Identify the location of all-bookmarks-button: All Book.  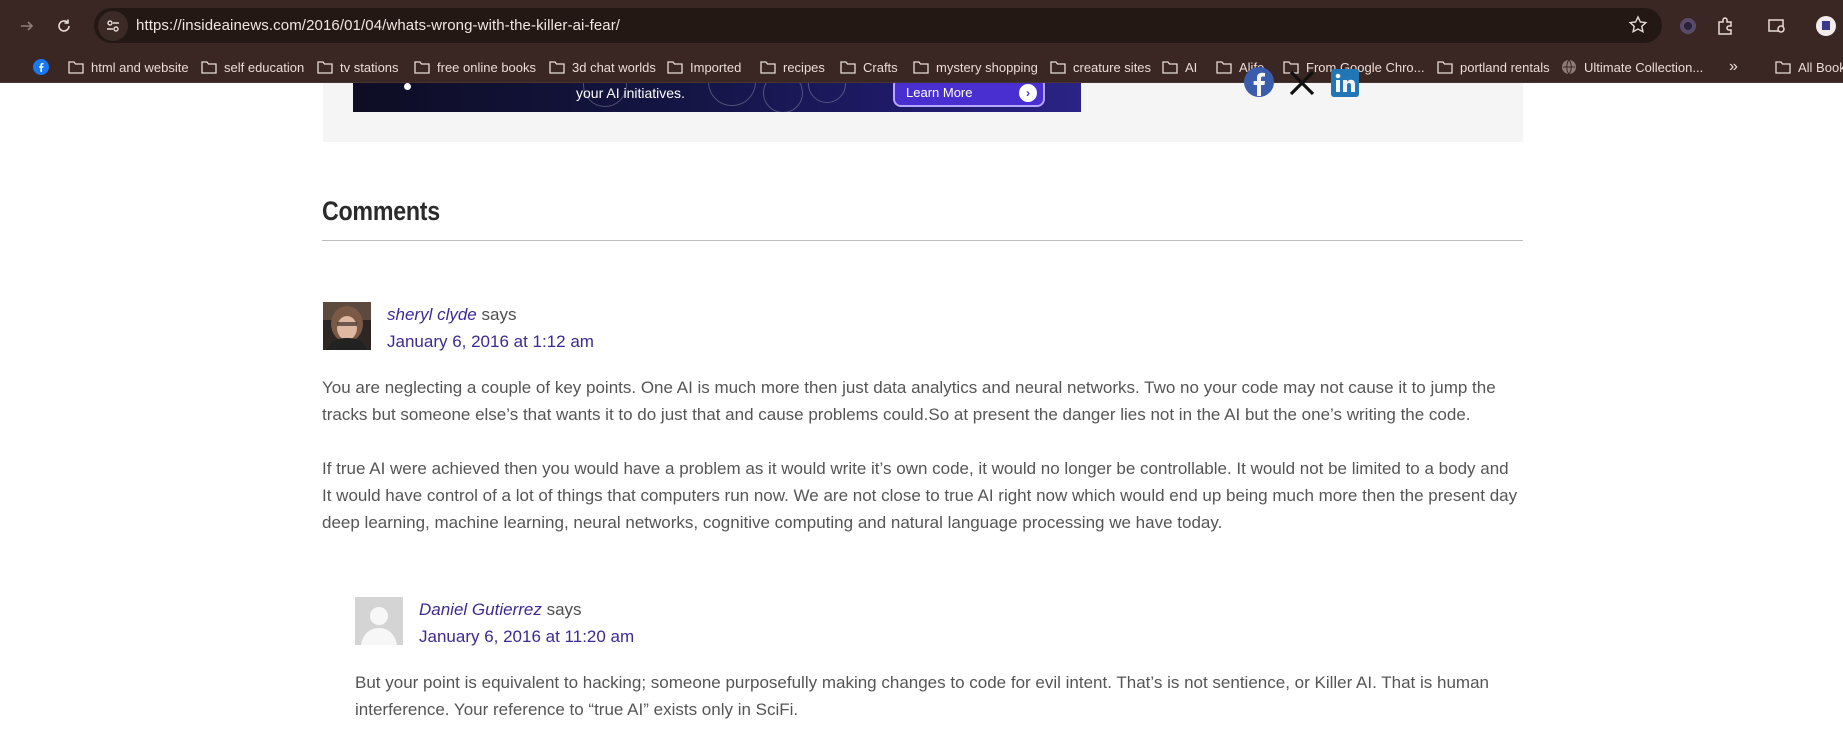
(1809, 67).